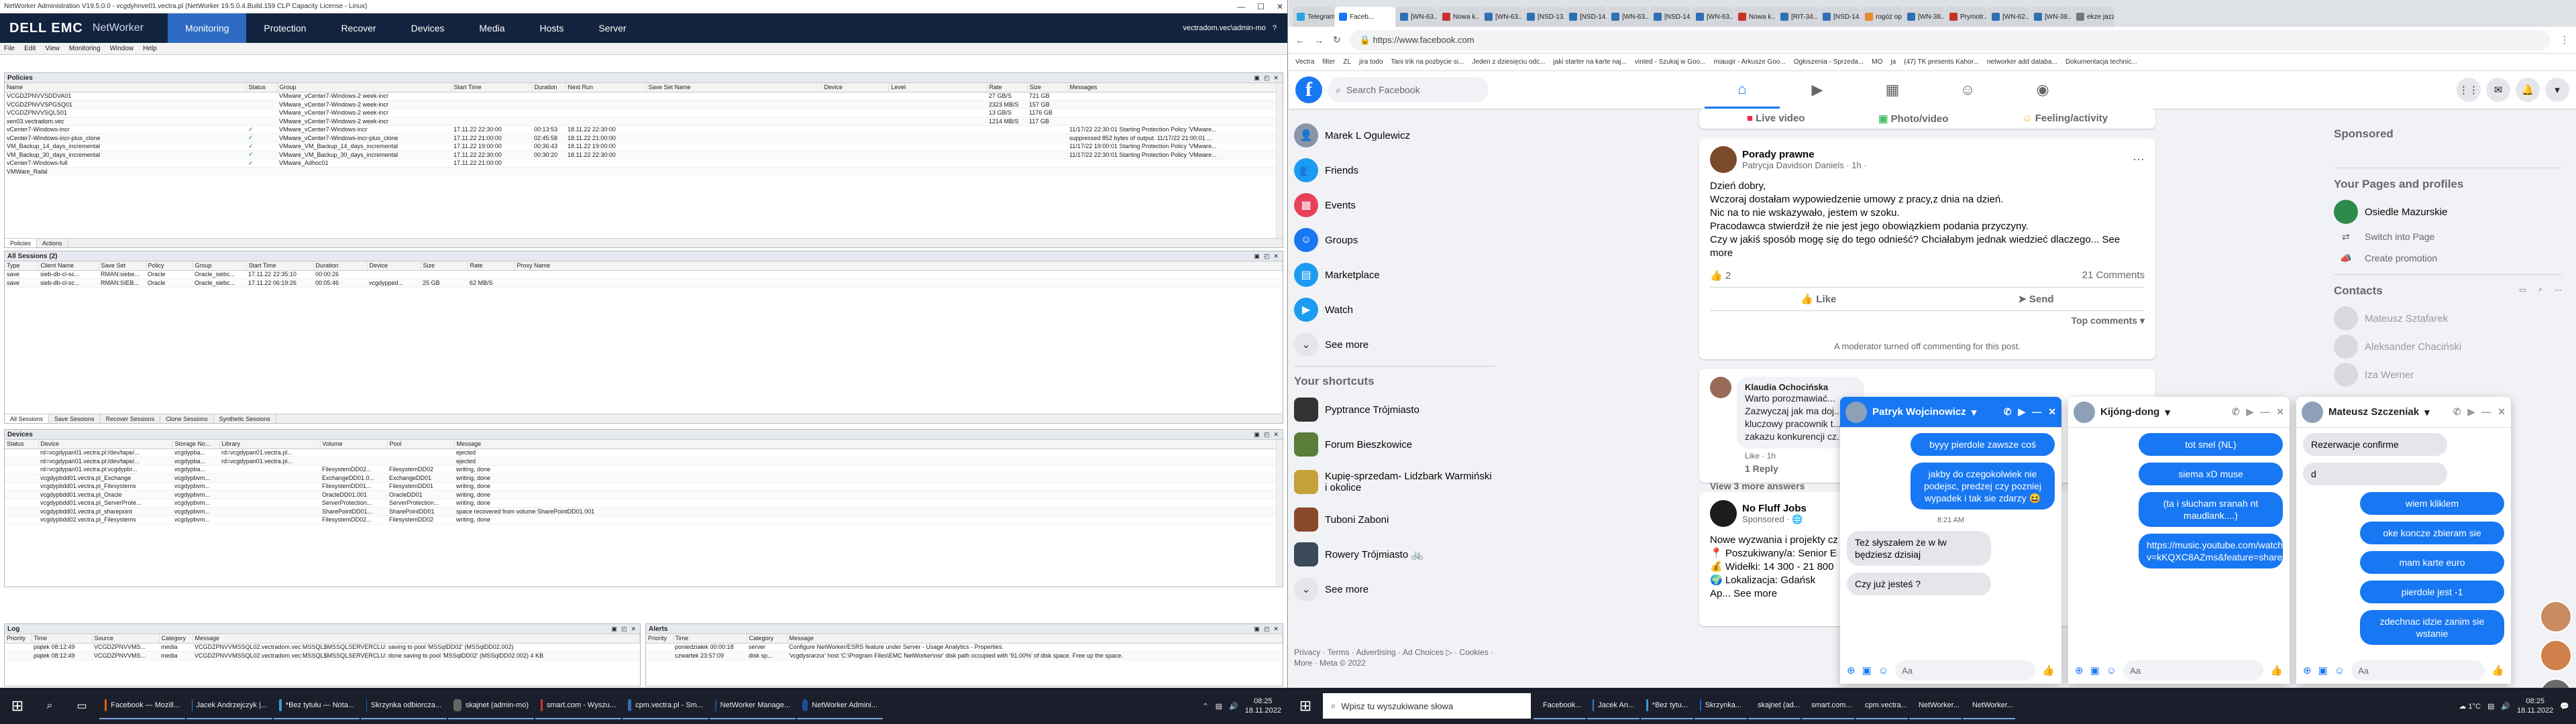 The width and height of the screenshot is (2576, 724). I want to click on column-header: Time, so click(62, 639).